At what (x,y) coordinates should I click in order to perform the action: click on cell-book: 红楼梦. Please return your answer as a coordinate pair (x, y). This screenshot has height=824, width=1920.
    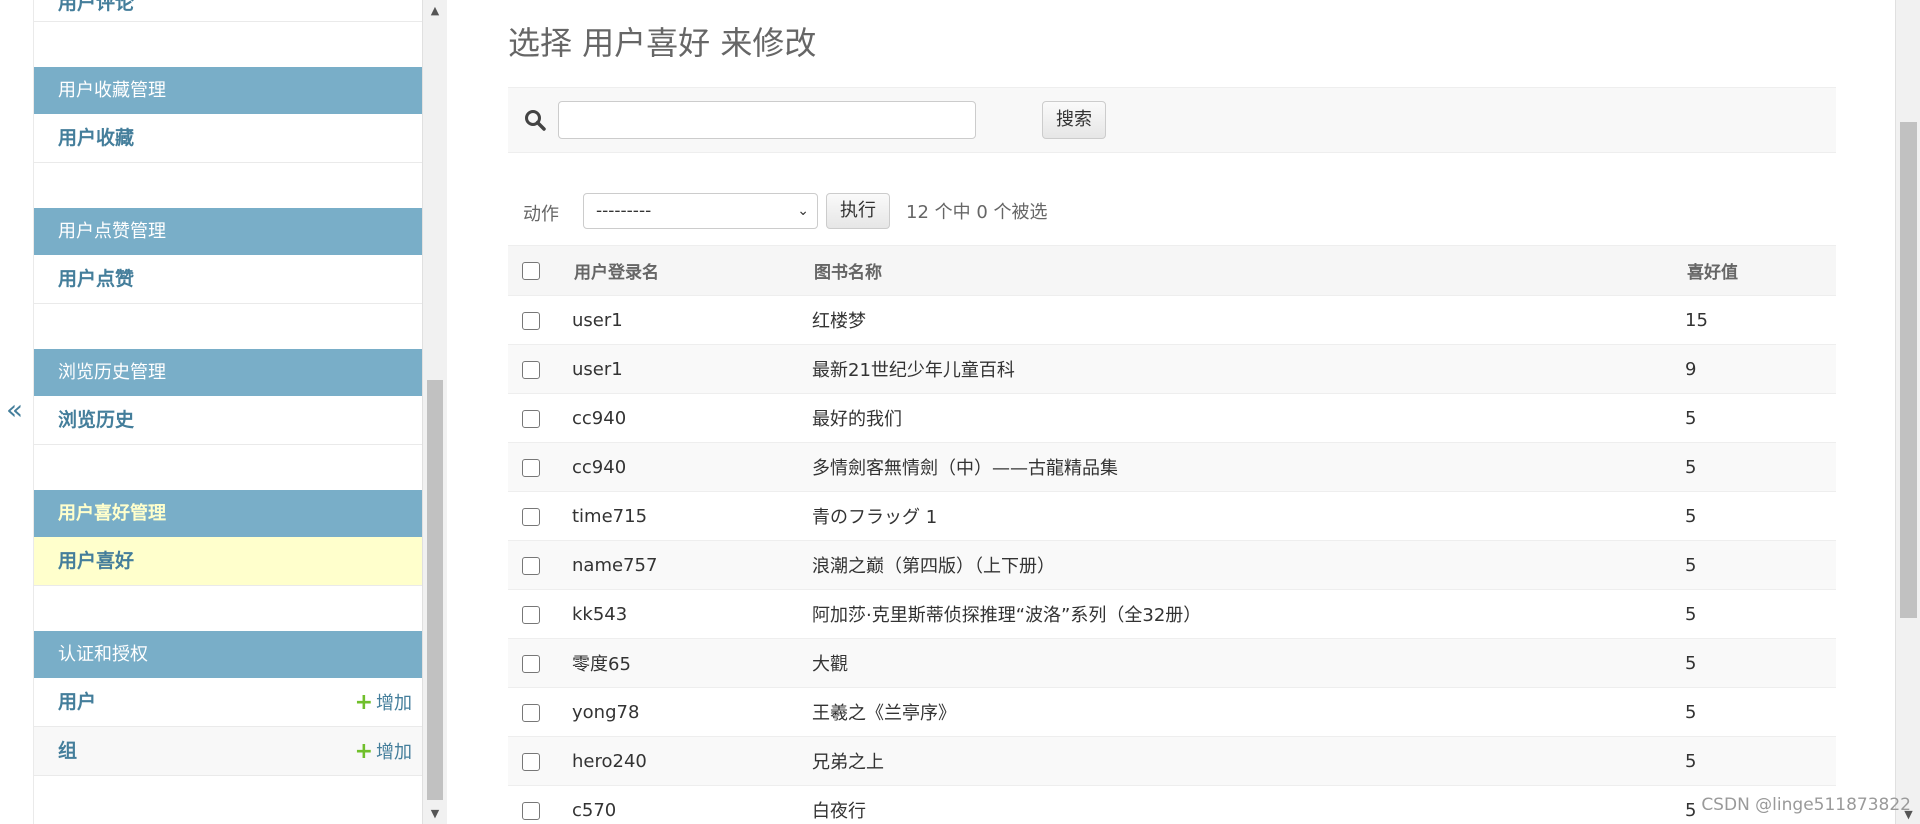
    Looking at the image, I should click on (1248, 320).